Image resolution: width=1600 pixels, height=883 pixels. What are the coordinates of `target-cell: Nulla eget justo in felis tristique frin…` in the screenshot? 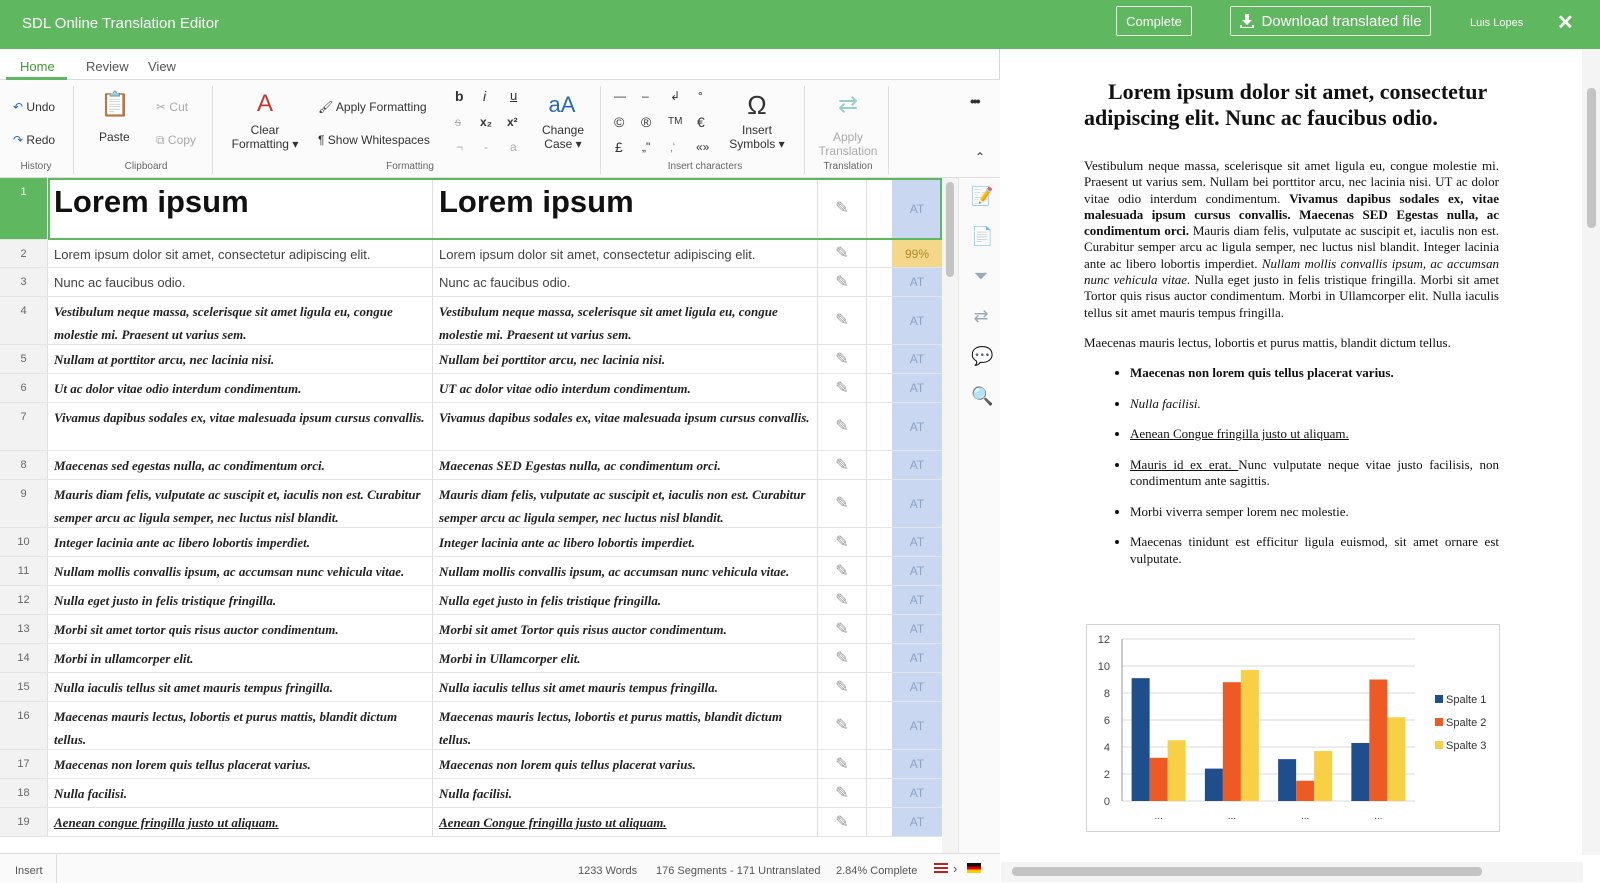 It's located at (625, 600).